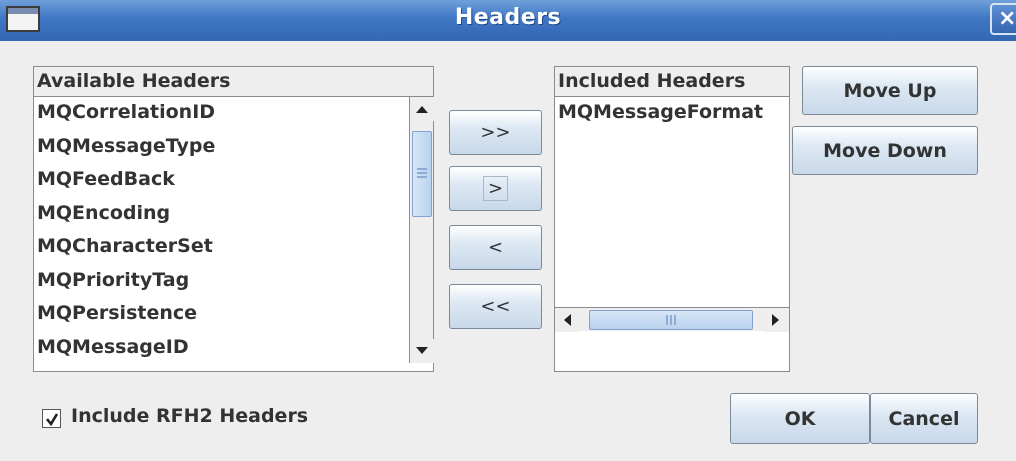 This screenshot has height=461, width=1016. Describe the element at coordinates (1007, 18) in the screenshot. I see `close-icon: ×` at that location.